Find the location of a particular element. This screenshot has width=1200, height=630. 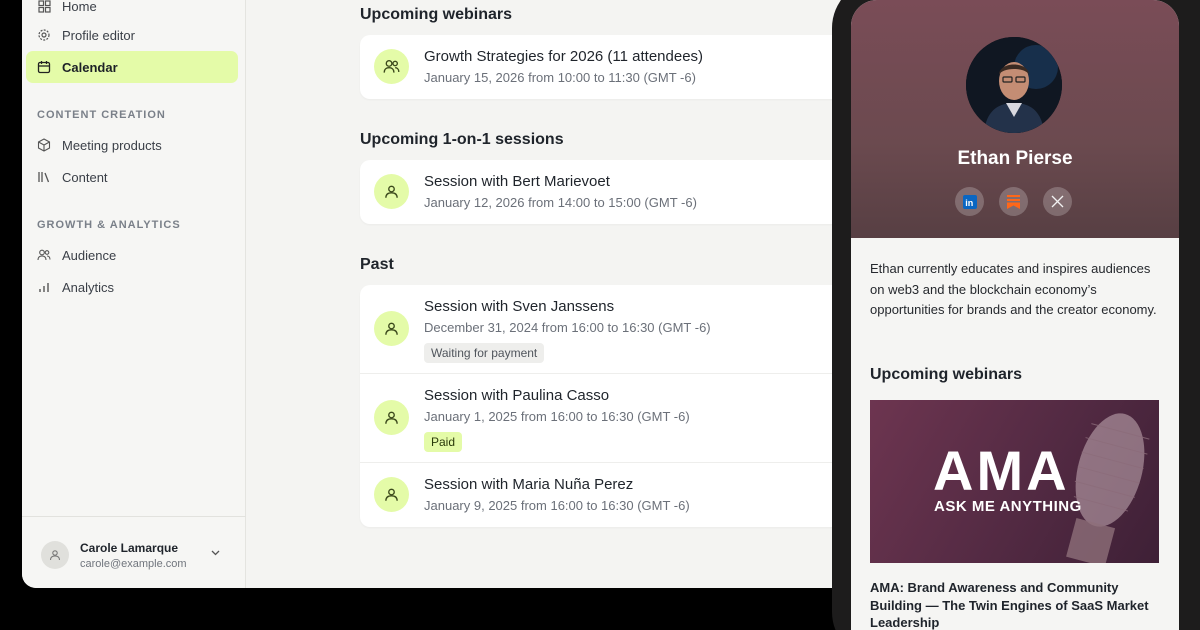

sidebar-item-analytics: Analytics is located at coordinates (132, 287).